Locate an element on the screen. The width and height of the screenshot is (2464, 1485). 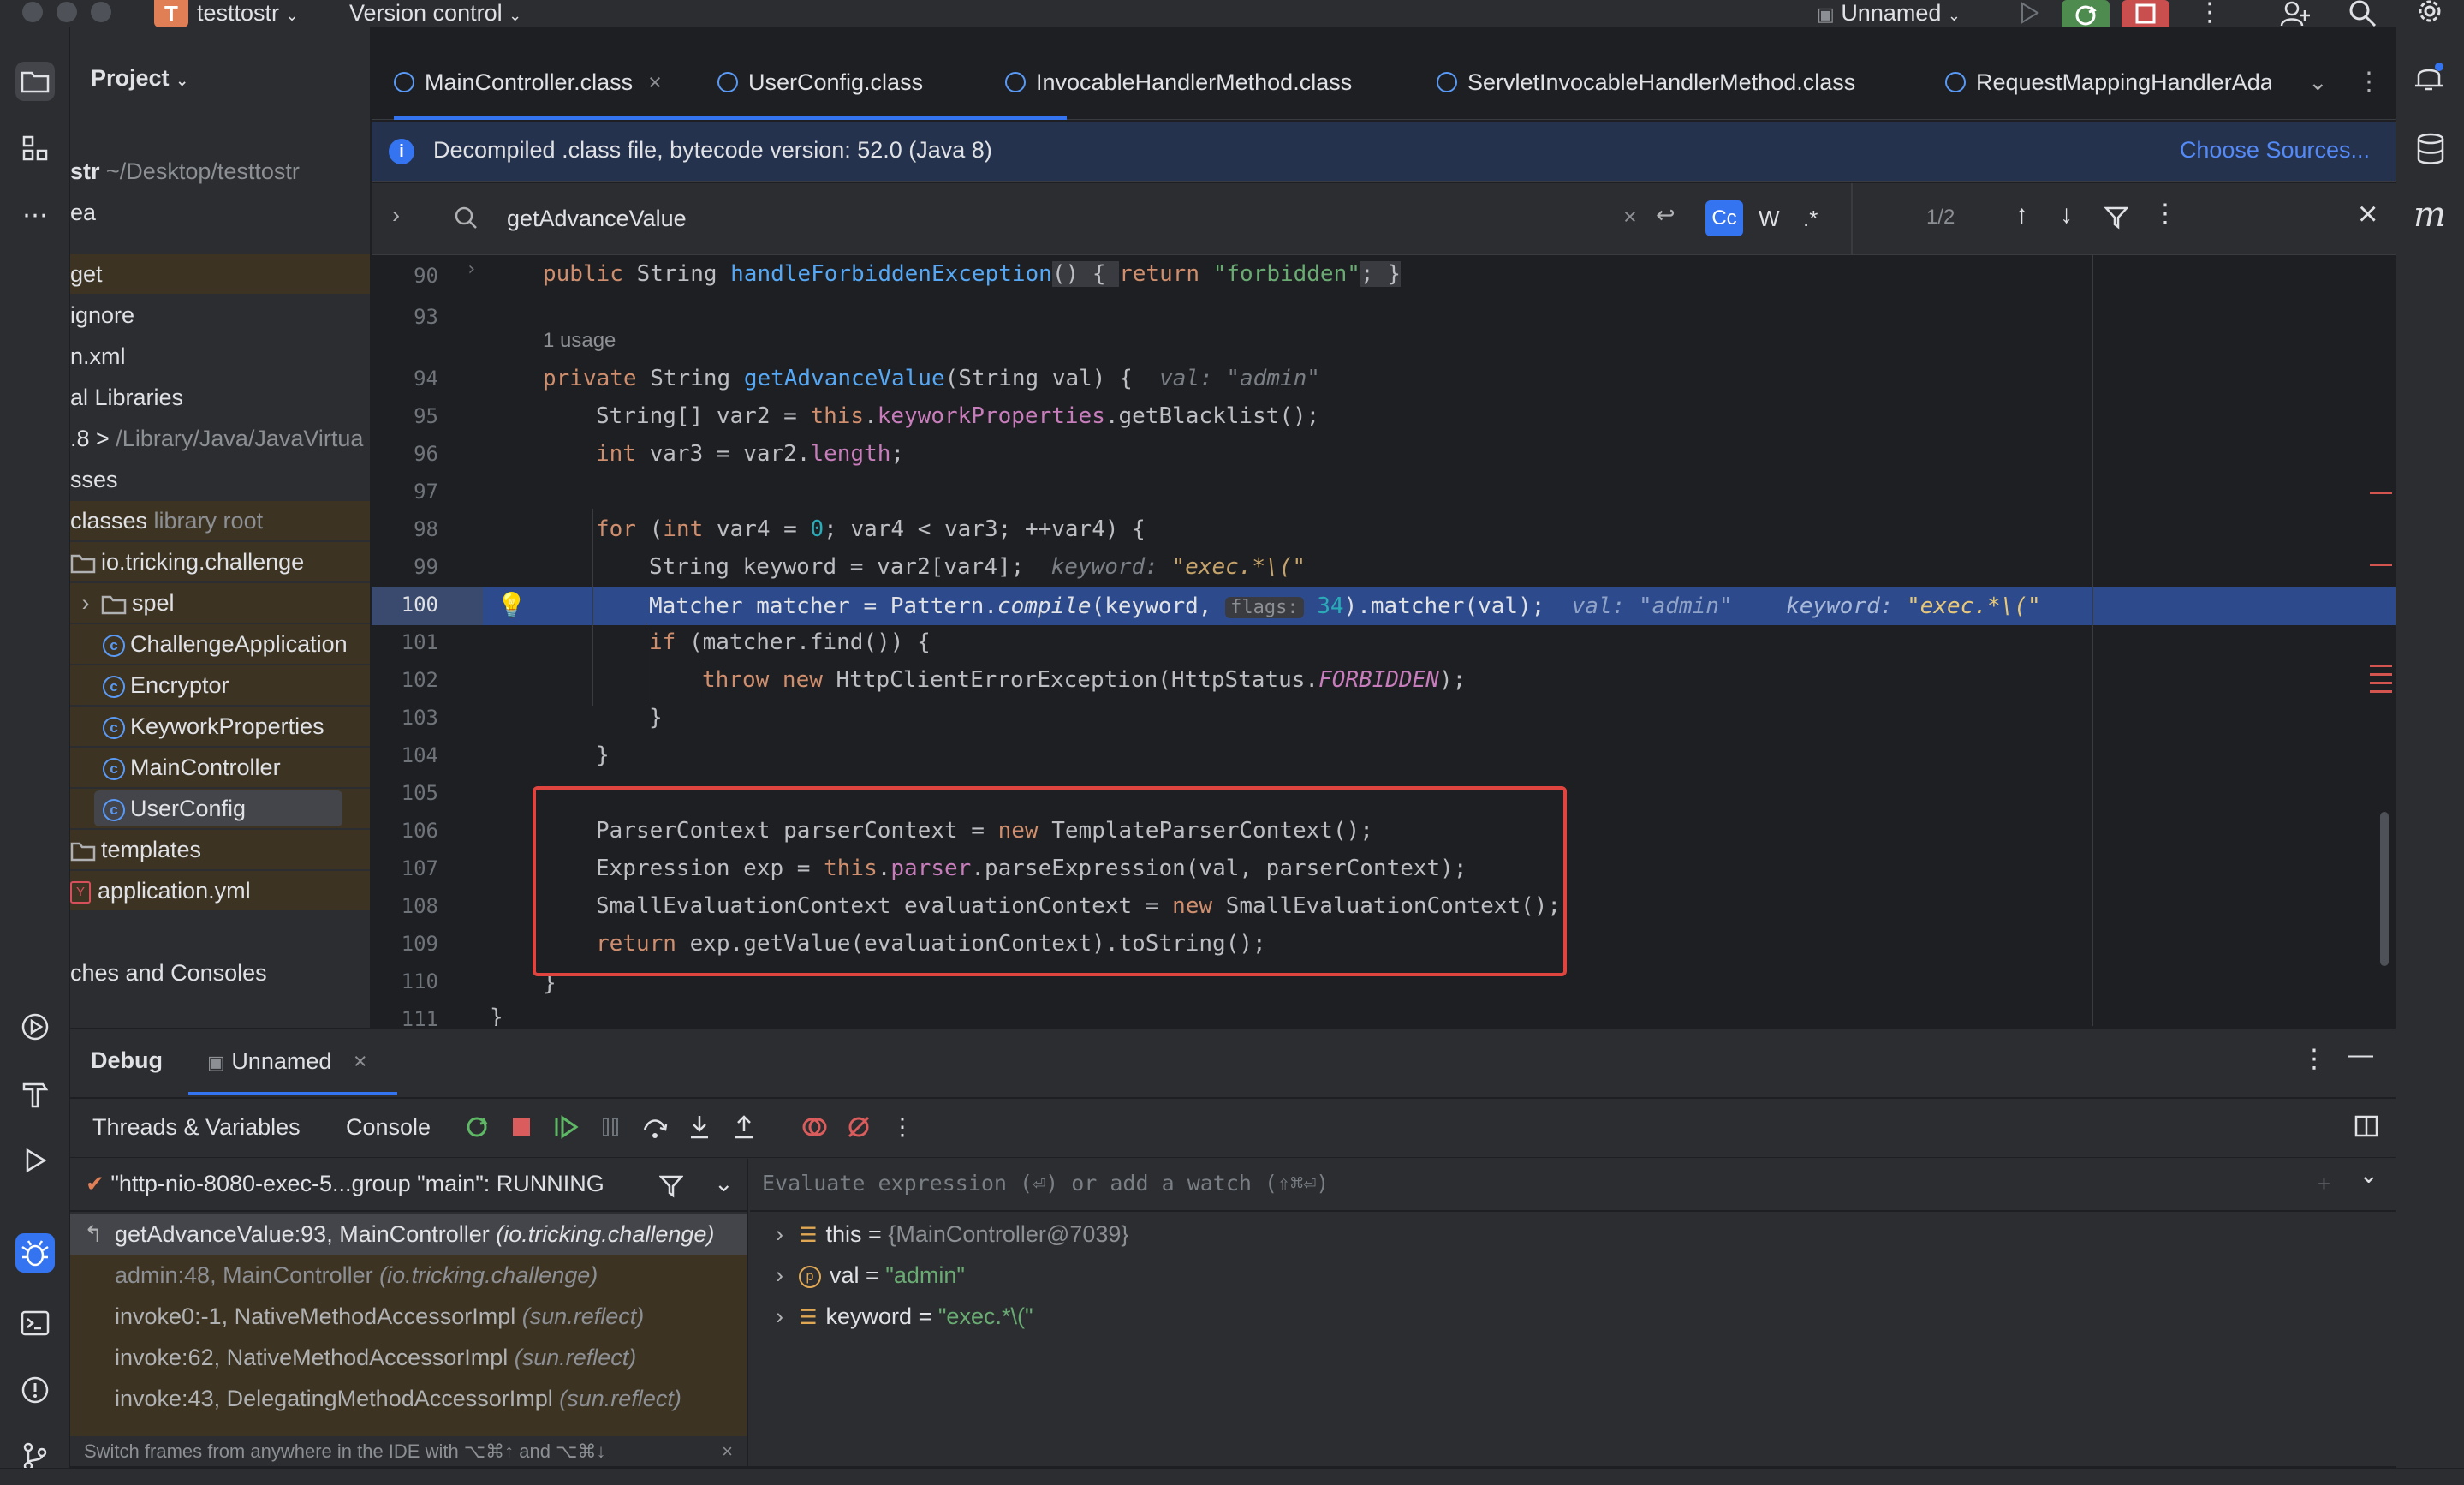
new-line-icon: ↩ is located at coordinates (1665, 215).